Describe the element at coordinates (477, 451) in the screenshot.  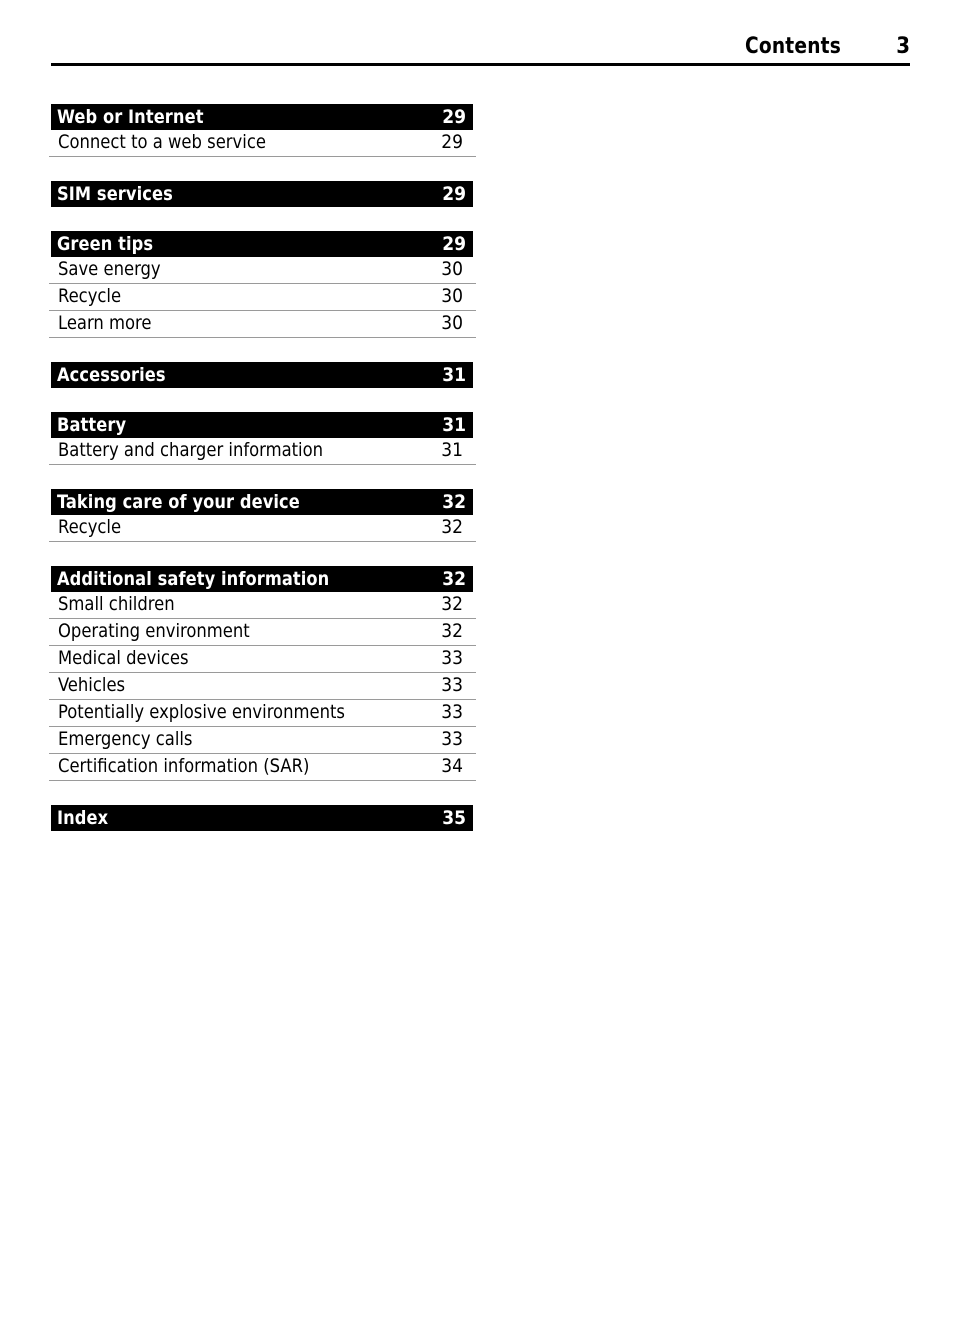
I see `toc-entry-list: Battery and charger information 31` at that location.